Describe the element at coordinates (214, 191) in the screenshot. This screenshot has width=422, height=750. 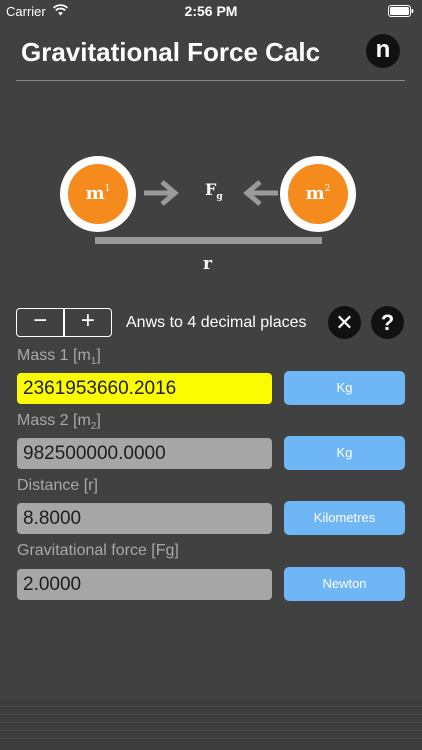
I see `force-symbol: Fg` at that location.